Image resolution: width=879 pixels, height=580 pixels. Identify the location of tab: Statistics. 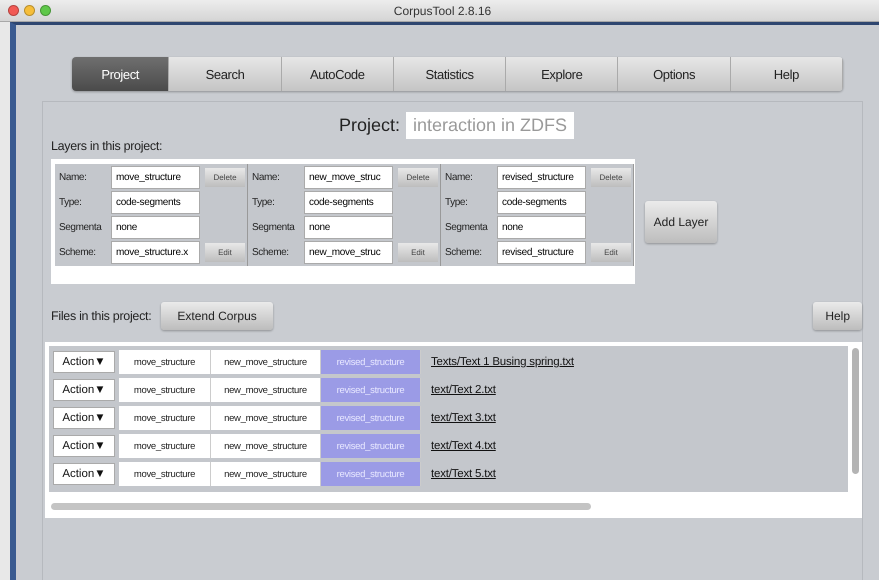
(450, 74).